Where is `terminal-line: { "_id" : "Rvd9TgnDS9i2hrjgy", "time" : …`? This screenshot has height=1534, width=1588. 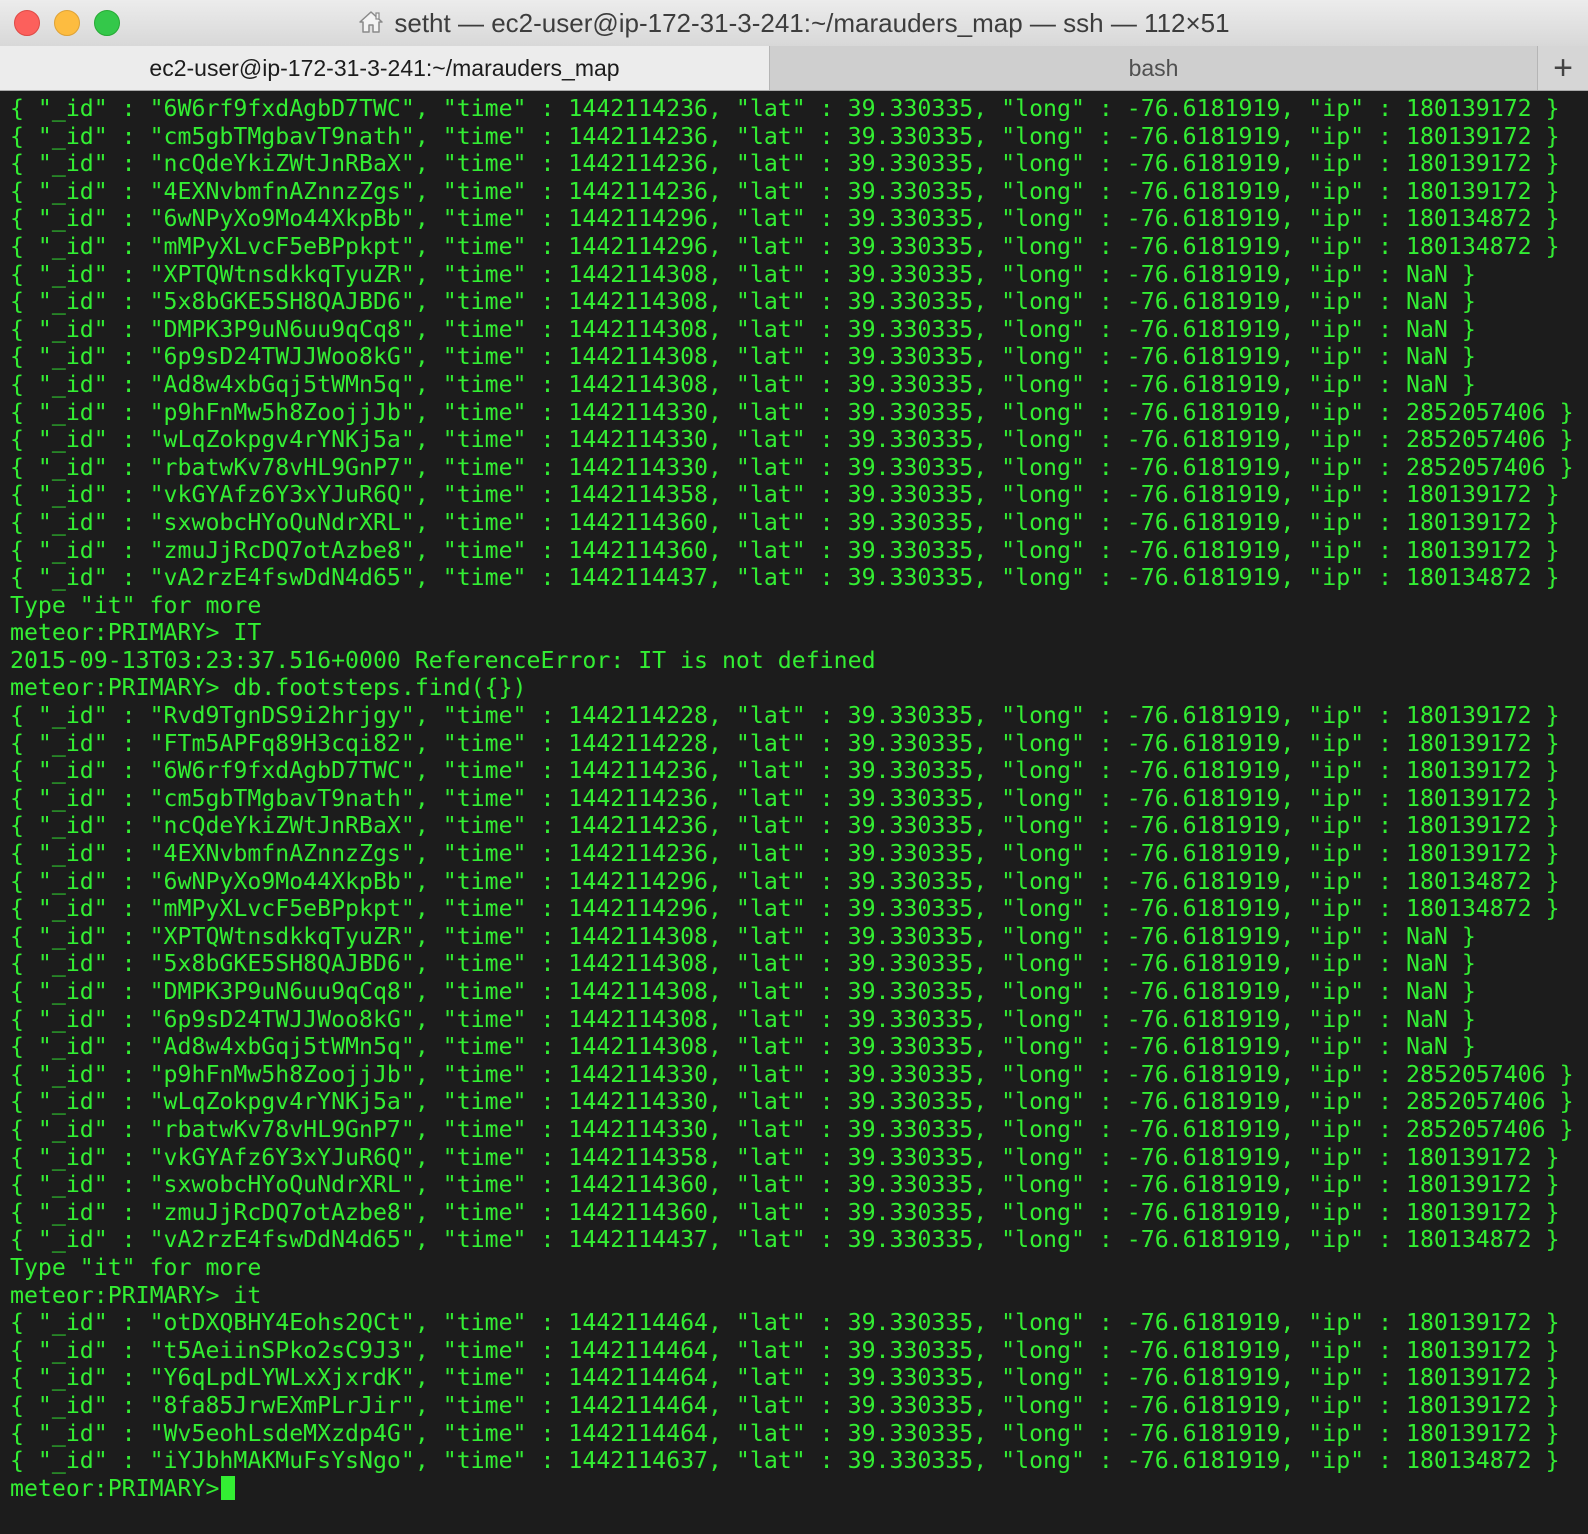 terminal-line: { "_id" : "Rvd9TgnDS9i2hrjgy", "time" : … is located at coordinates (785, 716).